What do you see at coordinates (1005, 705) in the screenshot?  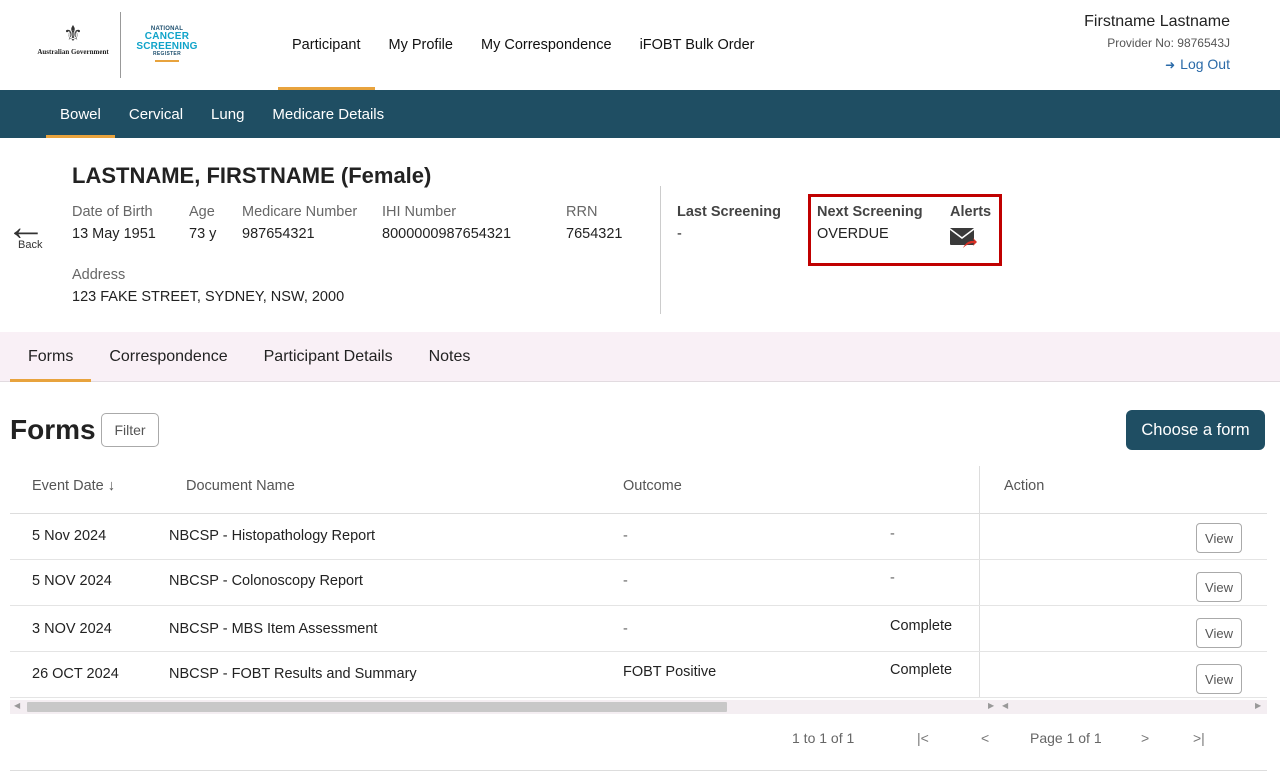 I see `scroll-left-icon-secondary: ◀` at bounding box center [1005, 705].